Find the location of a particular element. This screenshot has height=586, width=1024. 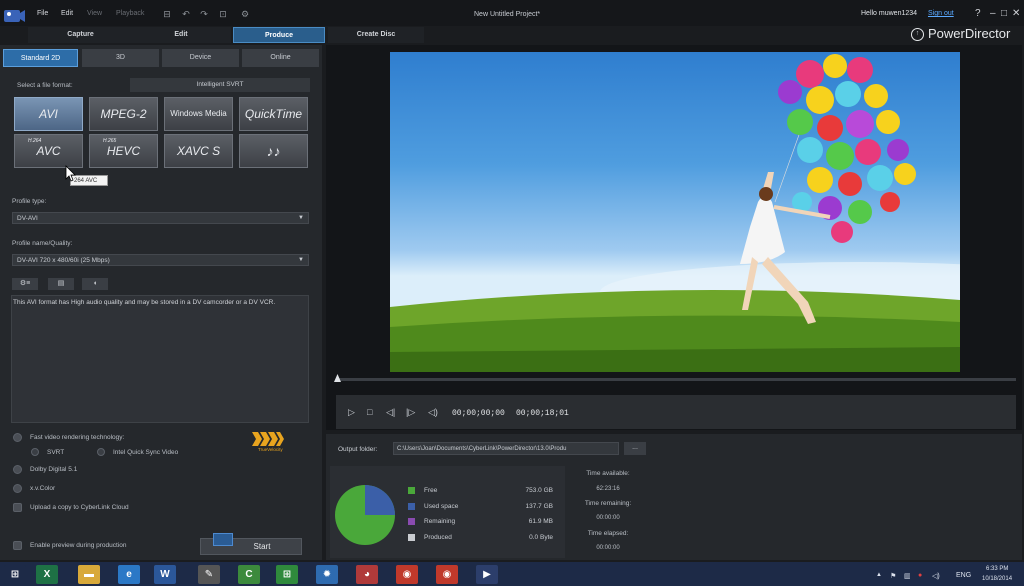

profile-analyzer-button: ▤ is located at coordinates (61, 284).